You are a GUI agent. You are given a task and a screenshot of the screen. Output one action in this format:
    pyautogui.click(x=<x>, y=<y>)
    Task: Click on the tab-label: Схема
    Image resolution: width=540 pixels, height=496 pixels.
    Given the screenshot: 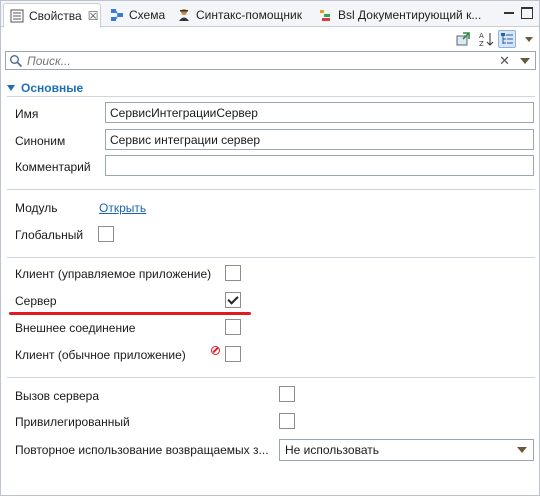 What is the action you would take?
    pyautogui.click(x=147, y=15)
    